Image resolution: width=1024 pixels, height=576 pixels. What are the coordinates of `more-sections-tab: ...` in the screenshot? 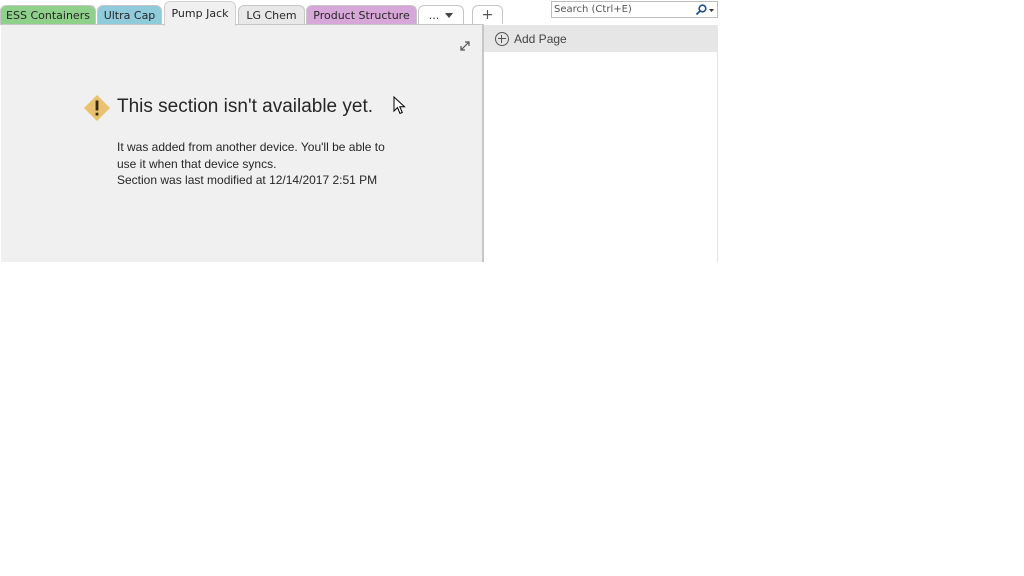 It's located at (441, 14).